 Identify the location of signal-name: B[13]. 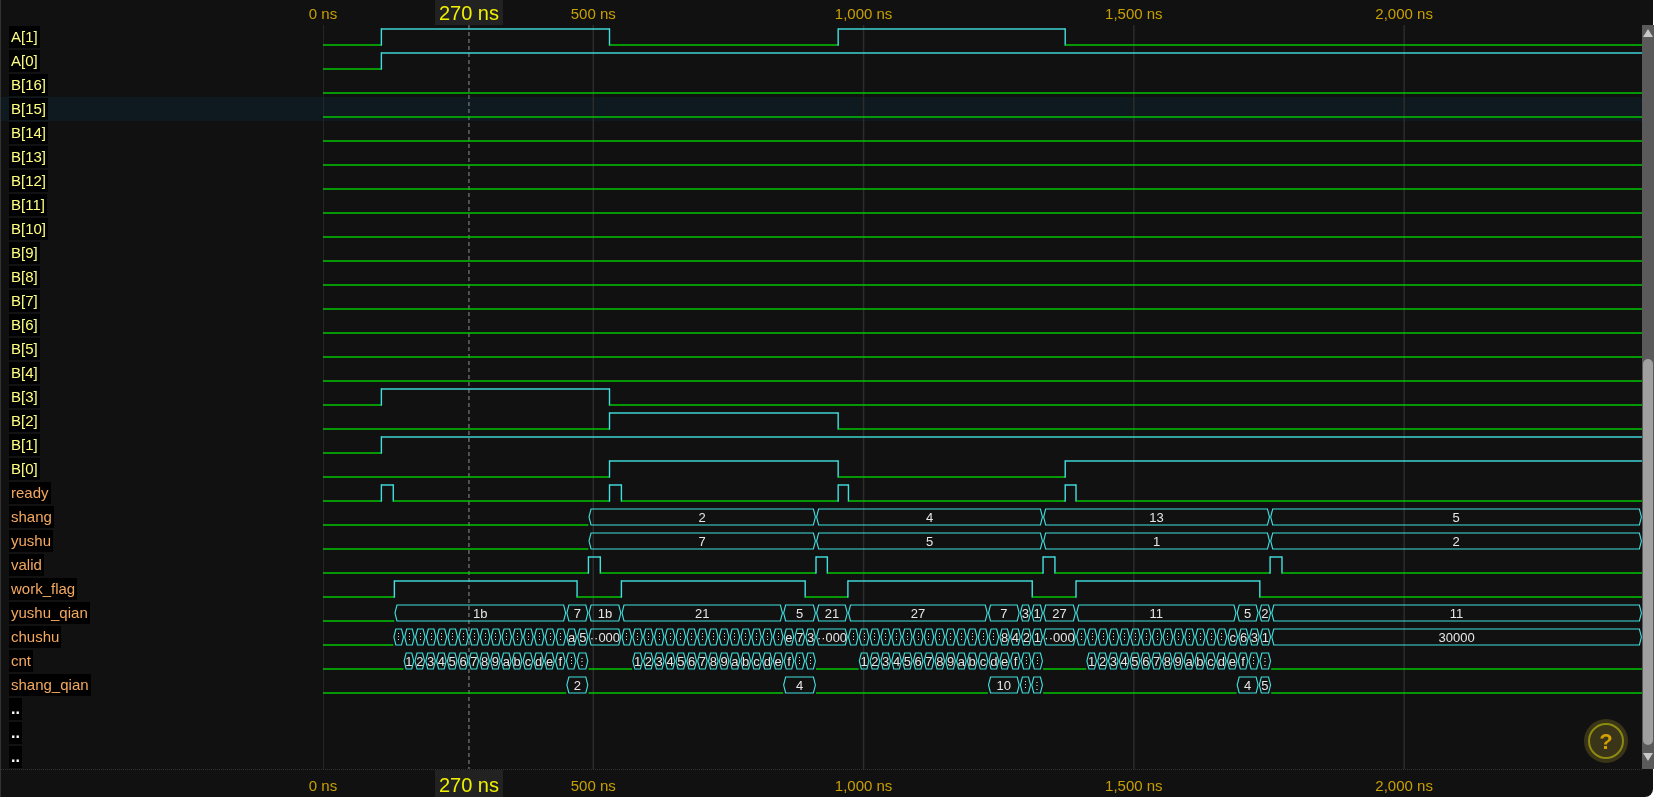
(29, 157).